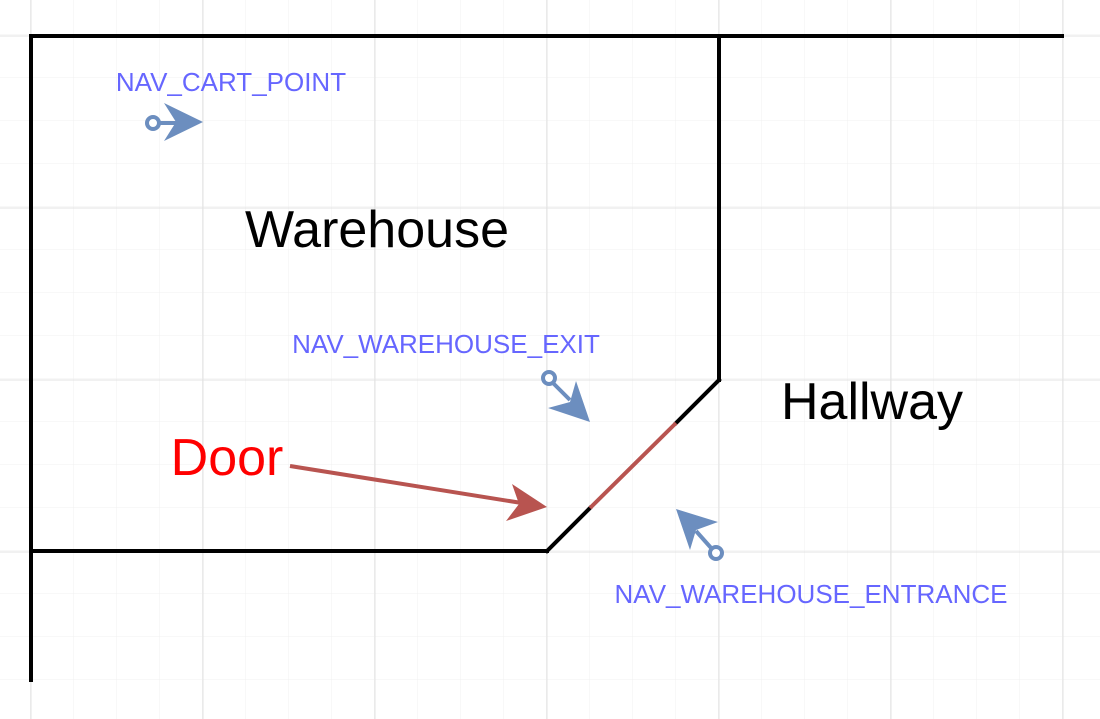  What do you see at coordinates (227, 458) in the screenshot?
I see `door-label: Door` at bounding box center [227, 458].